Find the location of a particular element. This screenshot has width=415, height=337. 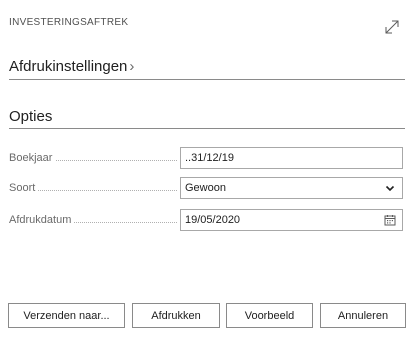

expand-icon is located at coordinates (392, 27).